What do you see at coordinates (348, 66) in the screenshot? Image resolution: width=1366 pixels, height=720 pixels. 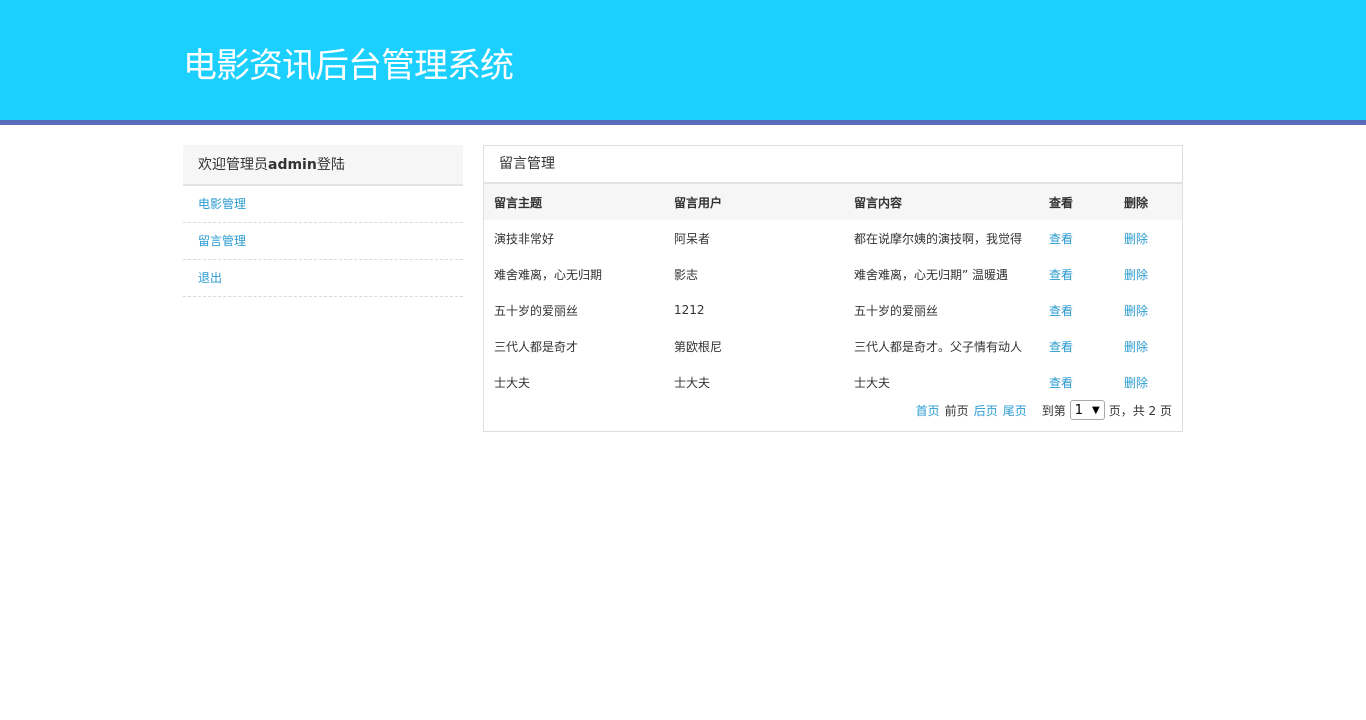 I see `site-title: 电影资讯后台管理系统` at bounding box center [348, 66].